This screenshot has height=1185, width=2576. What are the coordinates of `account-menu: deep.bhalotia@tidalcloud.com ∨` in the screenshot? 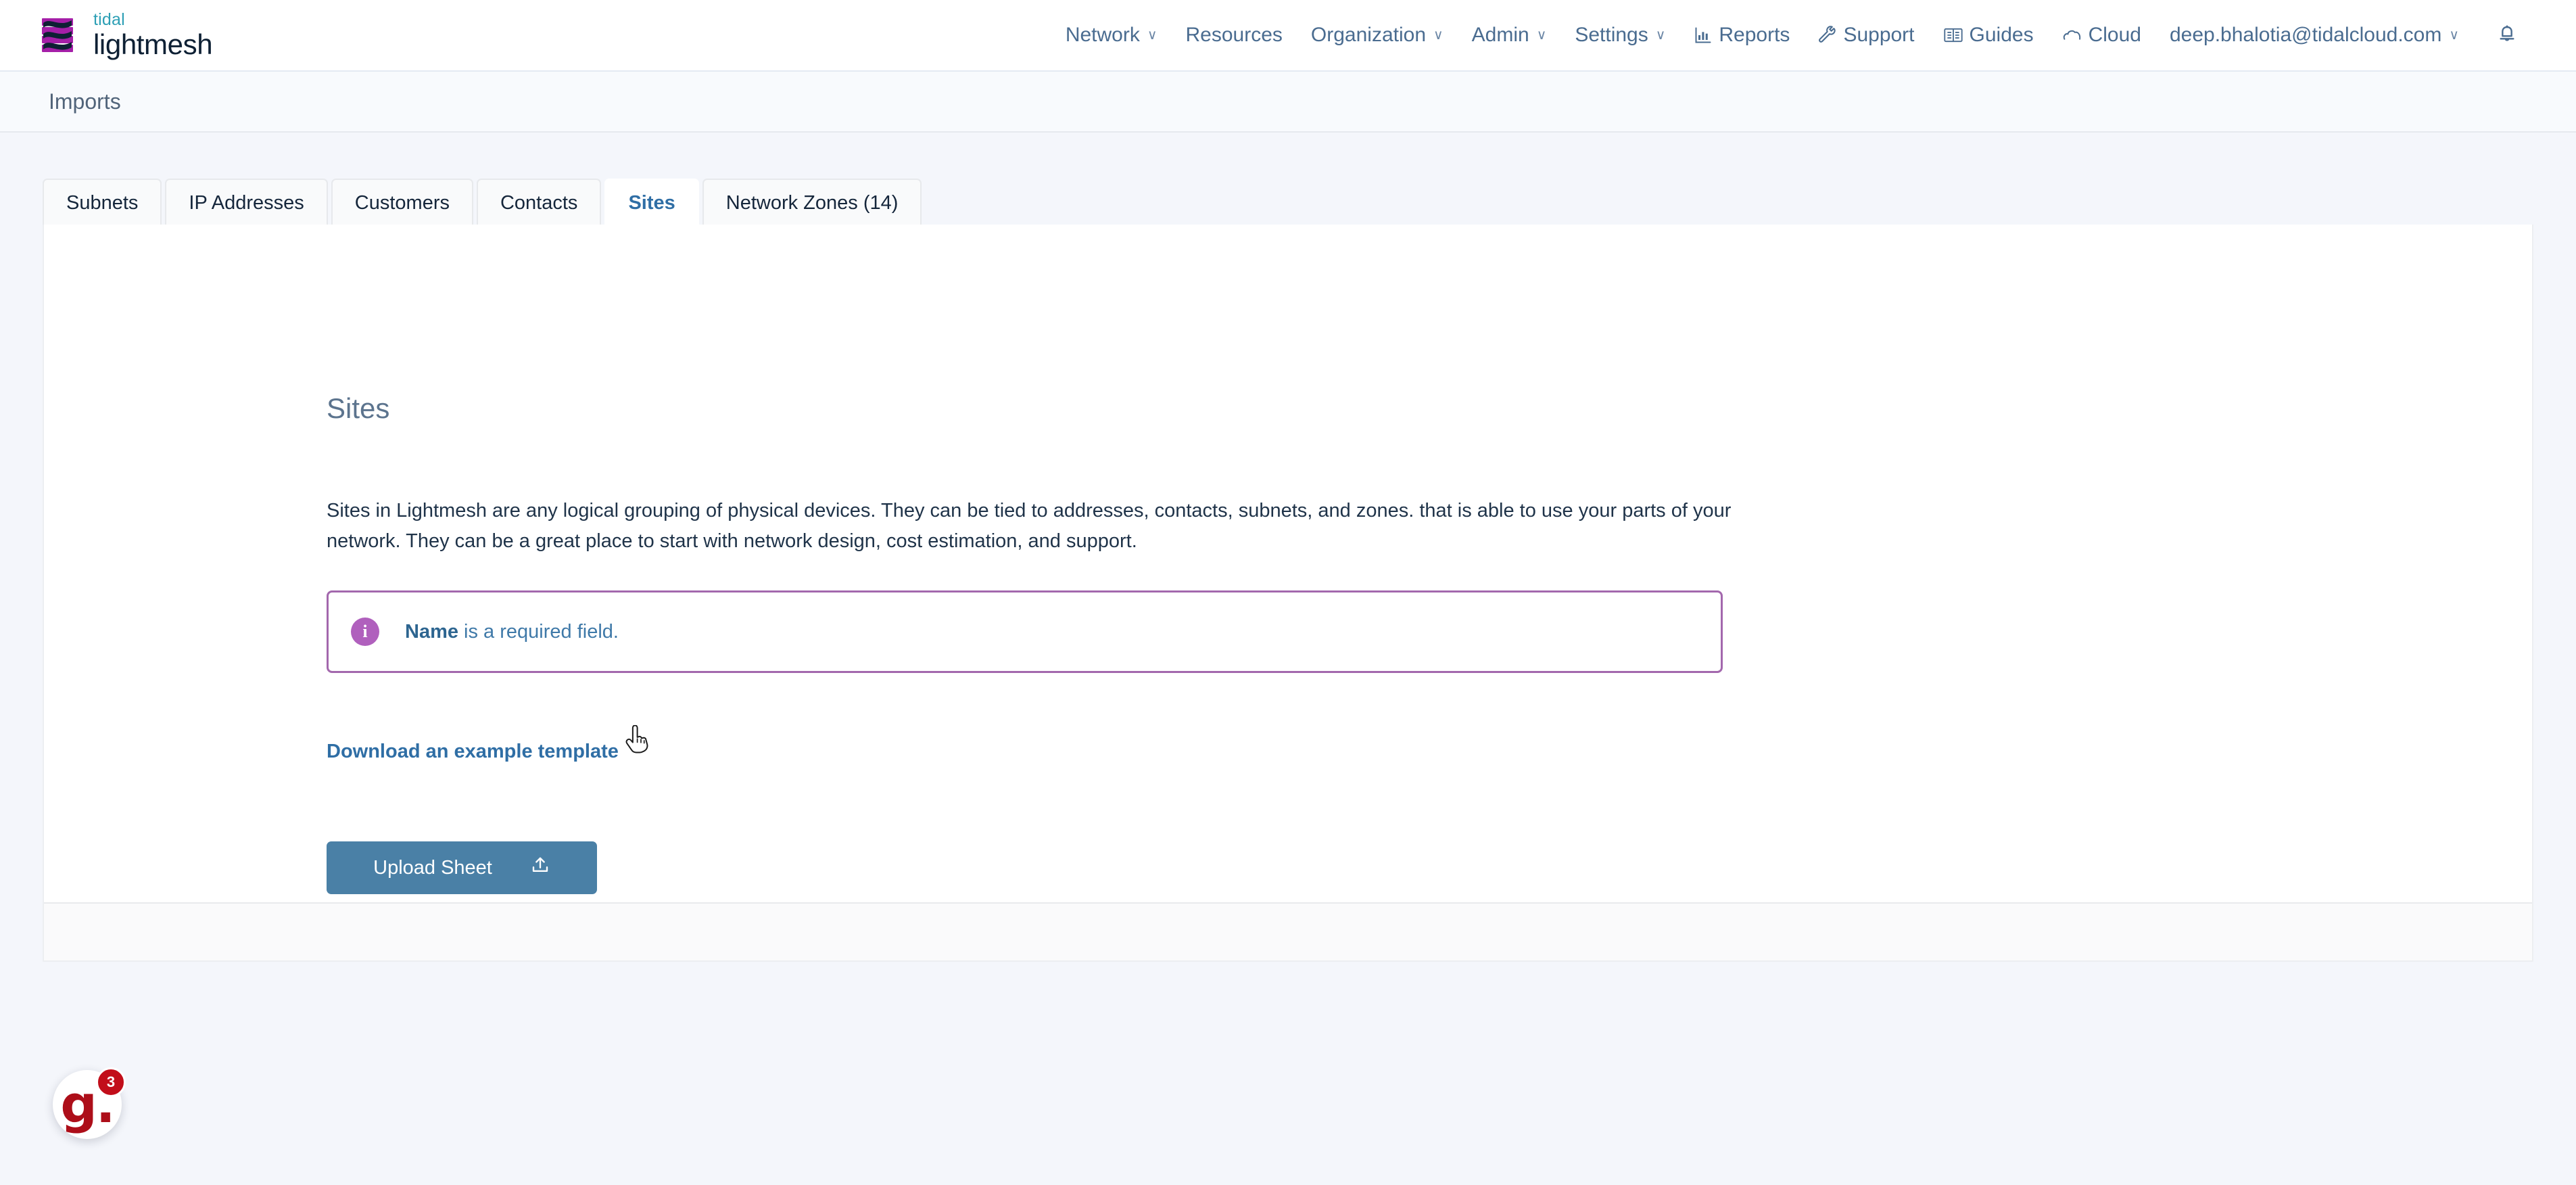 It's located at (2314, 35).